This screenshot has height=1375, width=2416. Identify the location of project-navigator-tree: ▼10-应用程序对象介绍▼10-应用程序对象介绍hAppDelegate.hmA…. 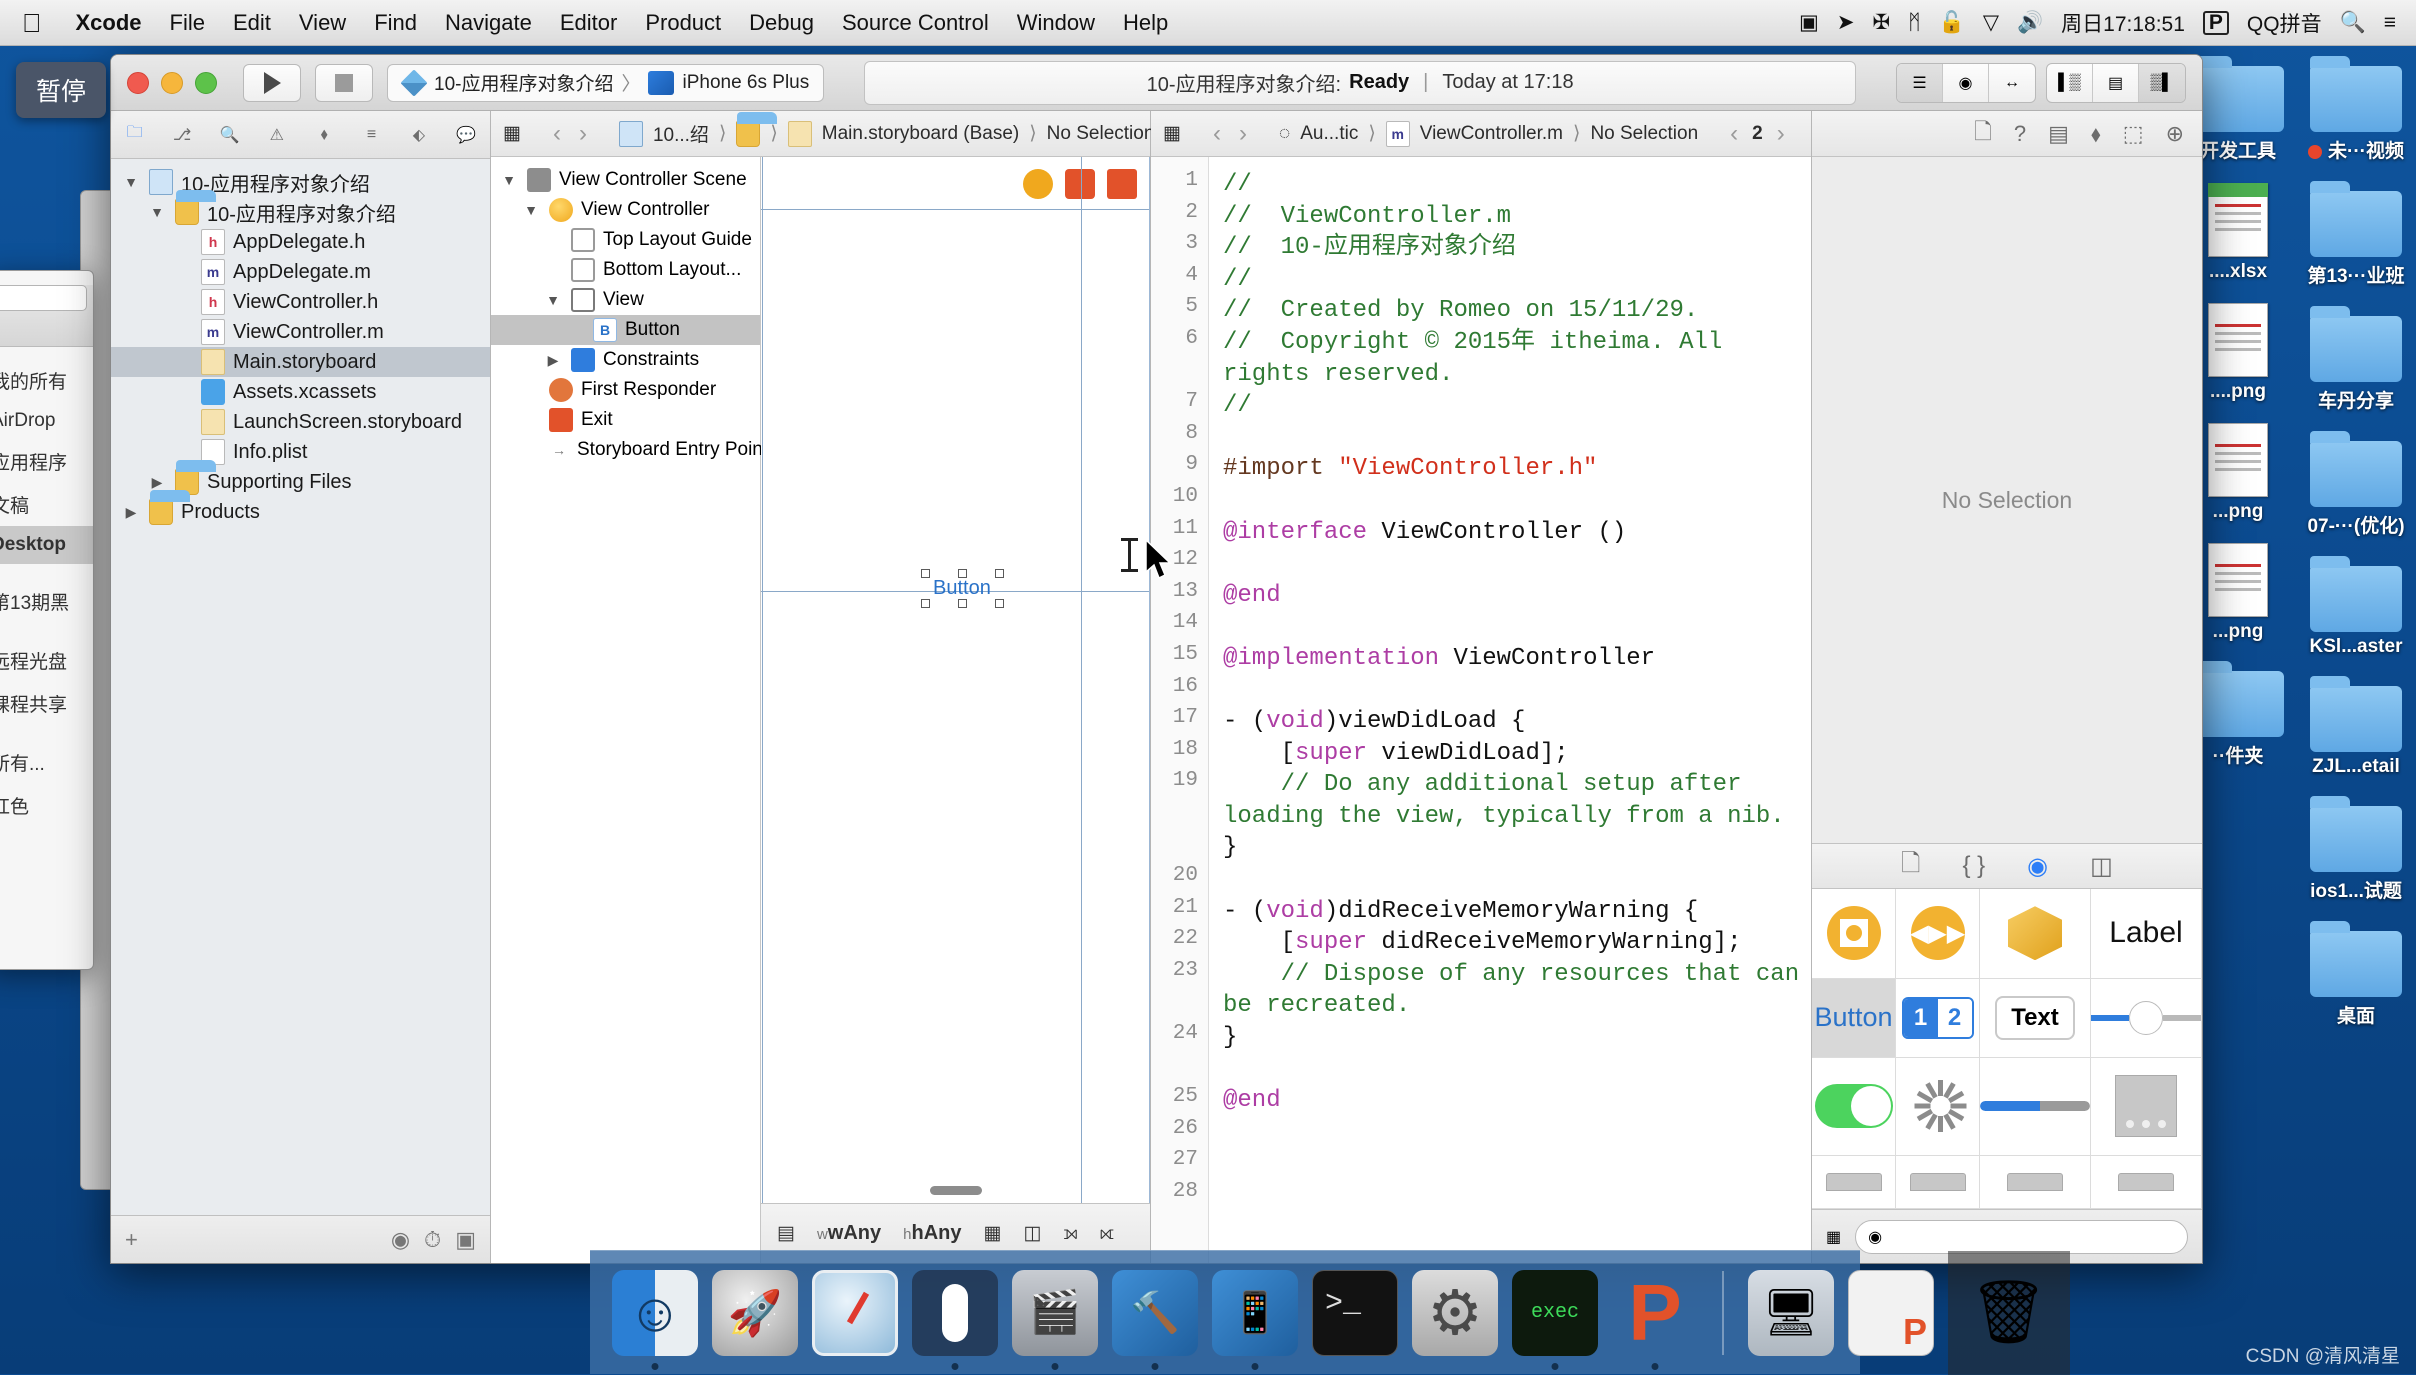
(300, 687).